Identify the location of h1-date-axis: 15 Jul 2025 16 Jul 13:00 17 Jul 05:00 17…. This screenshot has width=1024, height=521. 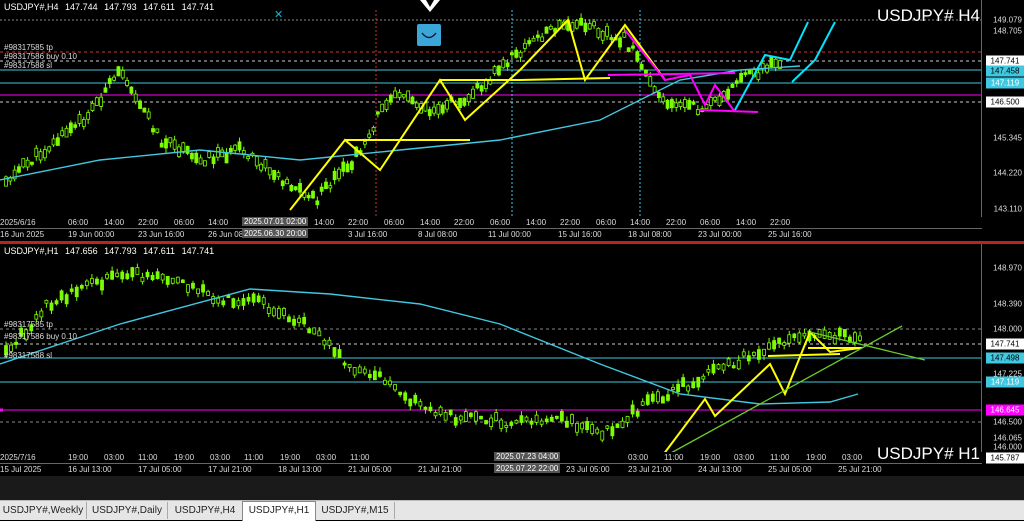
(491, 469).